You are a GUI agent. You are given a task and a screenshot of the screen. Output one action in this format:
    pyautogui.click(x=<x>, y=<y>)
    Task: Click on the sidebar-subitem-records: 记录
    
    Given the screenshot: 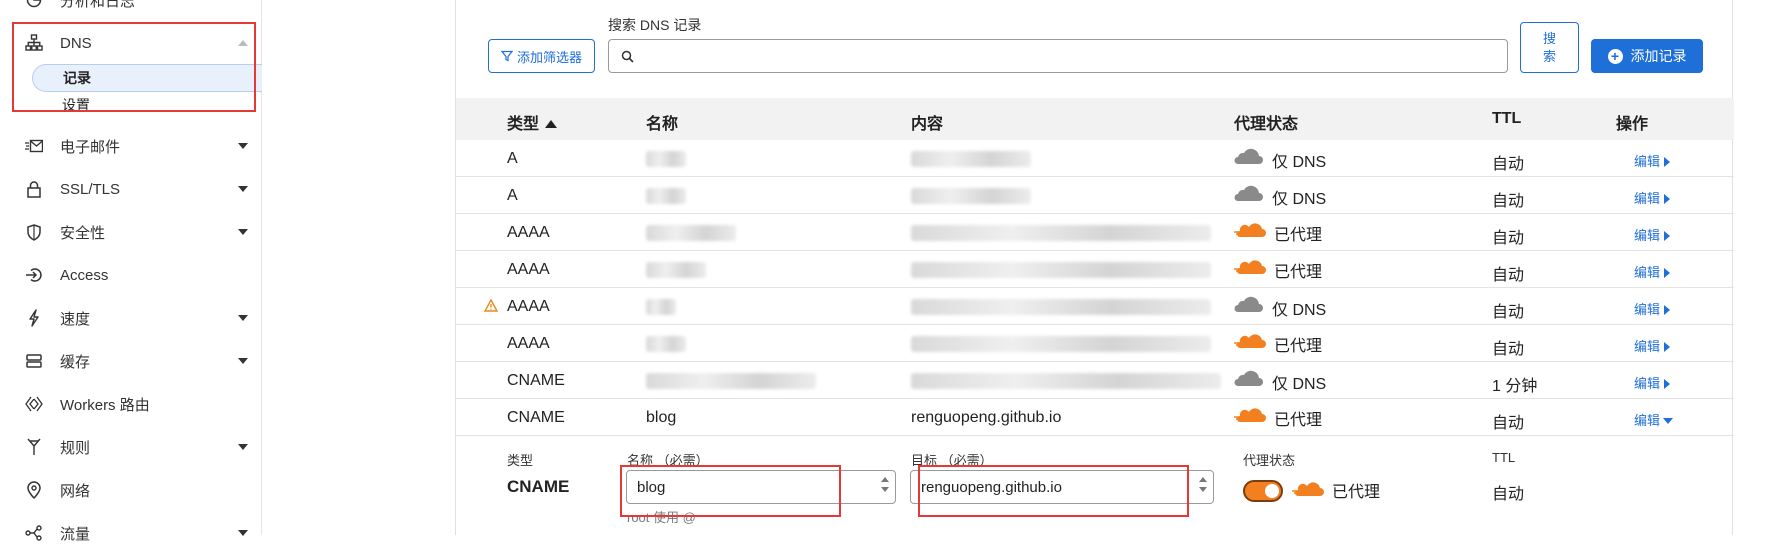 What is the action you would take?
    pyautogui.click(x=147, y=78)
    